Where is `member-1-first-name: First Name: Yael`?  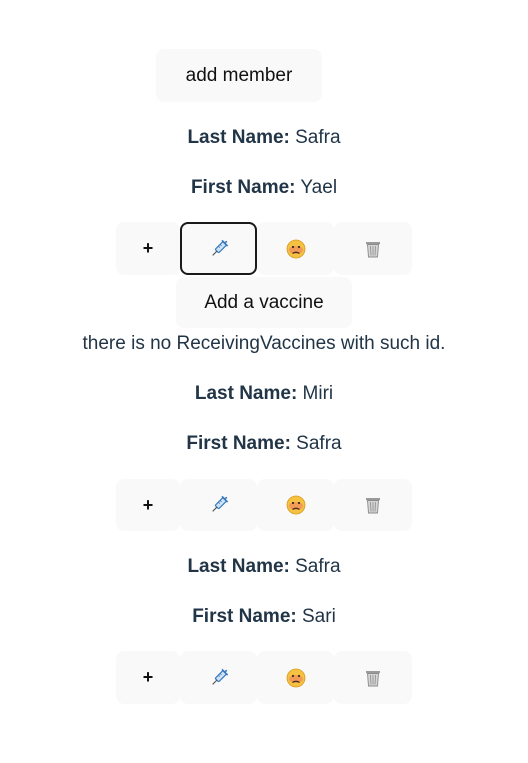 member-1-first-name: First Name: Yael is located at coordinates (264, 187).